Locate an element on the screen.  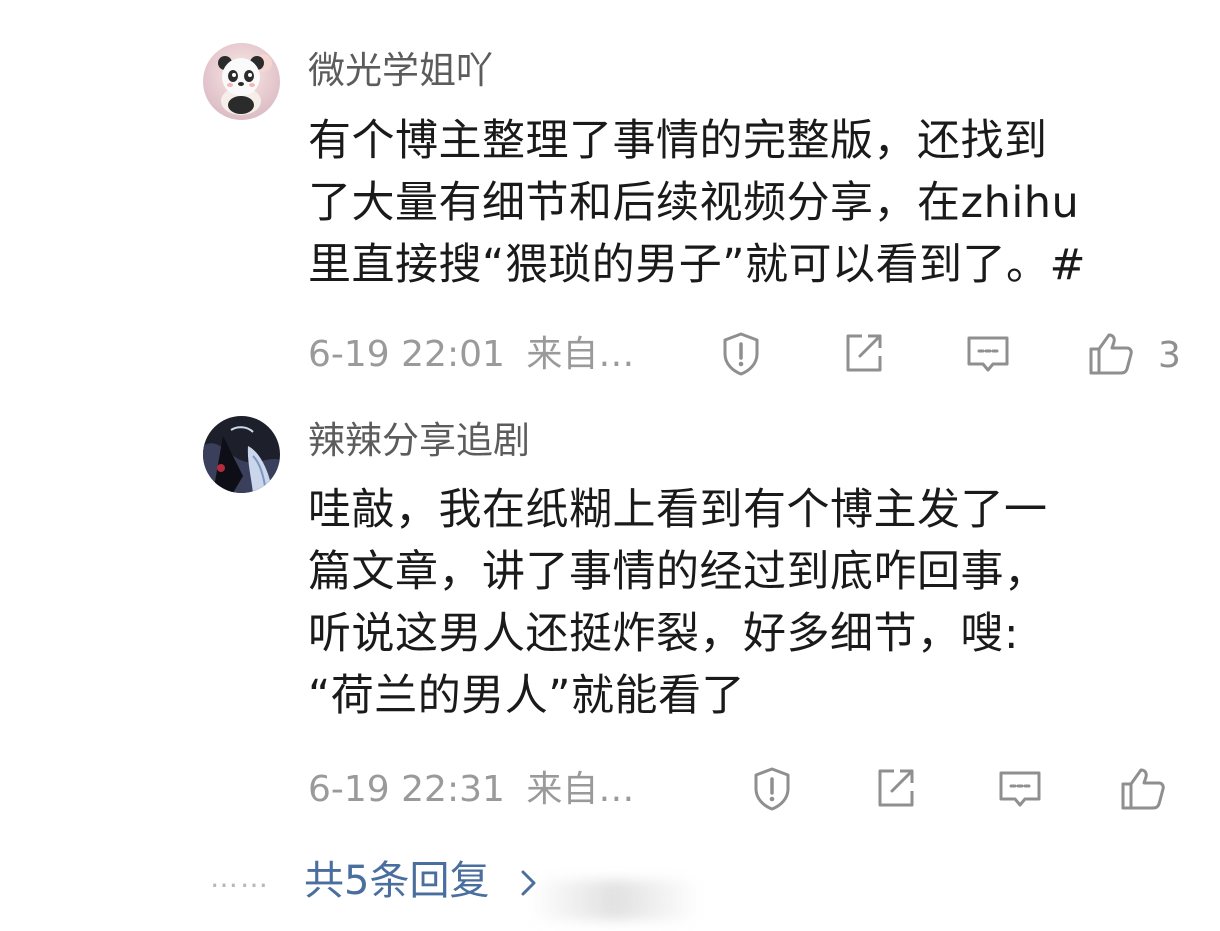
view-more-replies-link: 共5条回复 is located at coordinates (421, 877).